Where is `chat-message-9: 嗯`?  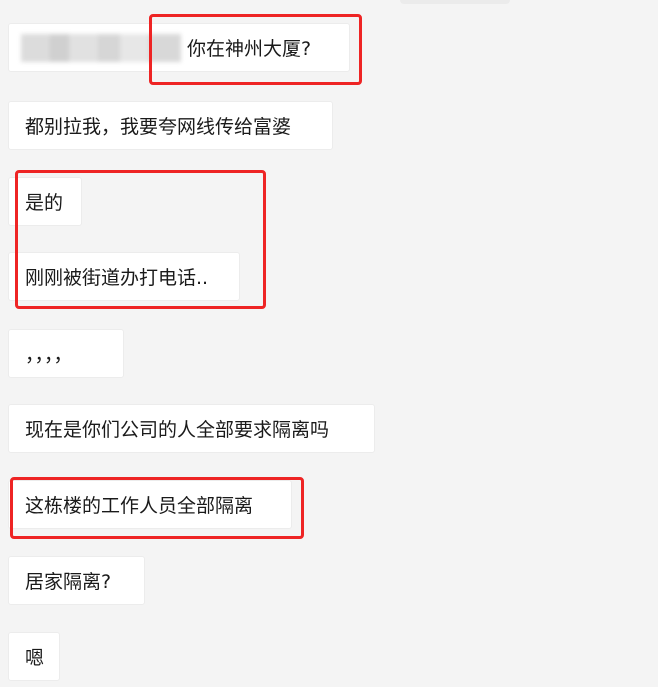 chat-message-9: 嗯 is located at coordinates (34, 656).